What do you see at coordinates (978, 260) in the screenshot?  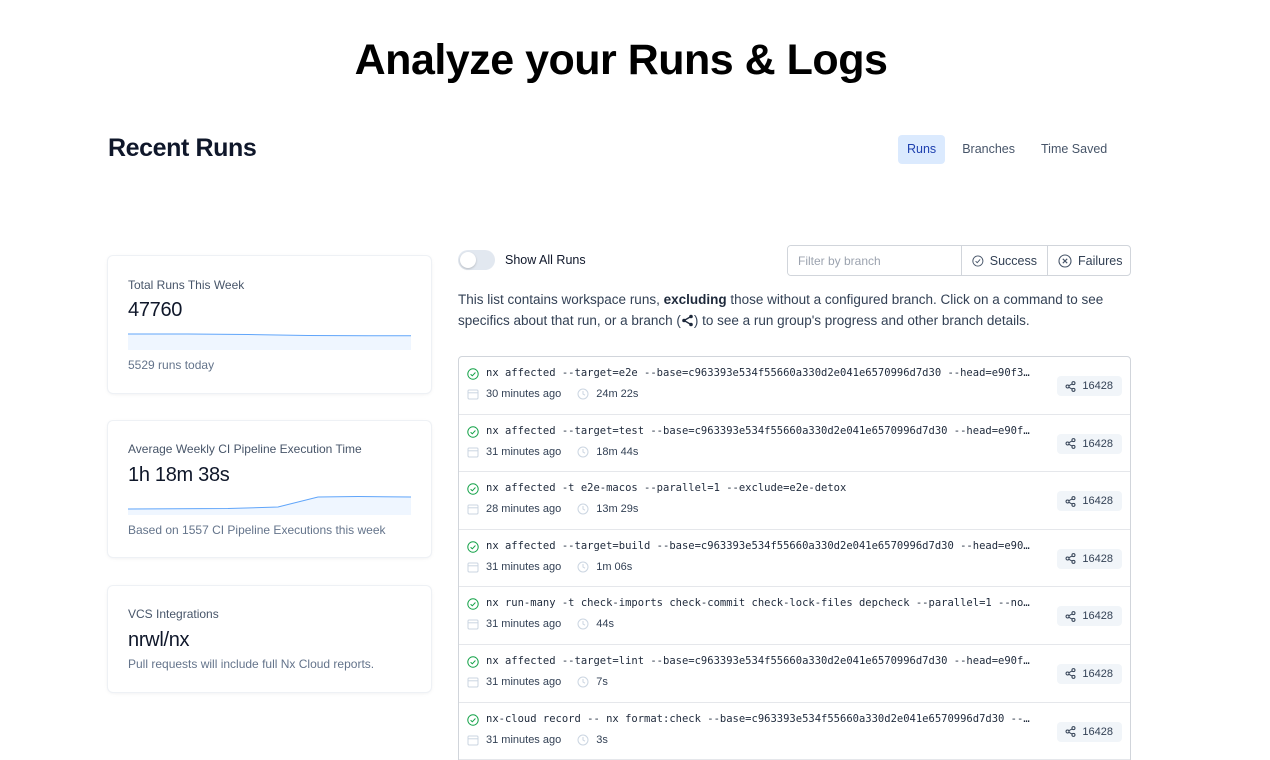 I see `check-circle-icon` at bounding box center [978, 260].